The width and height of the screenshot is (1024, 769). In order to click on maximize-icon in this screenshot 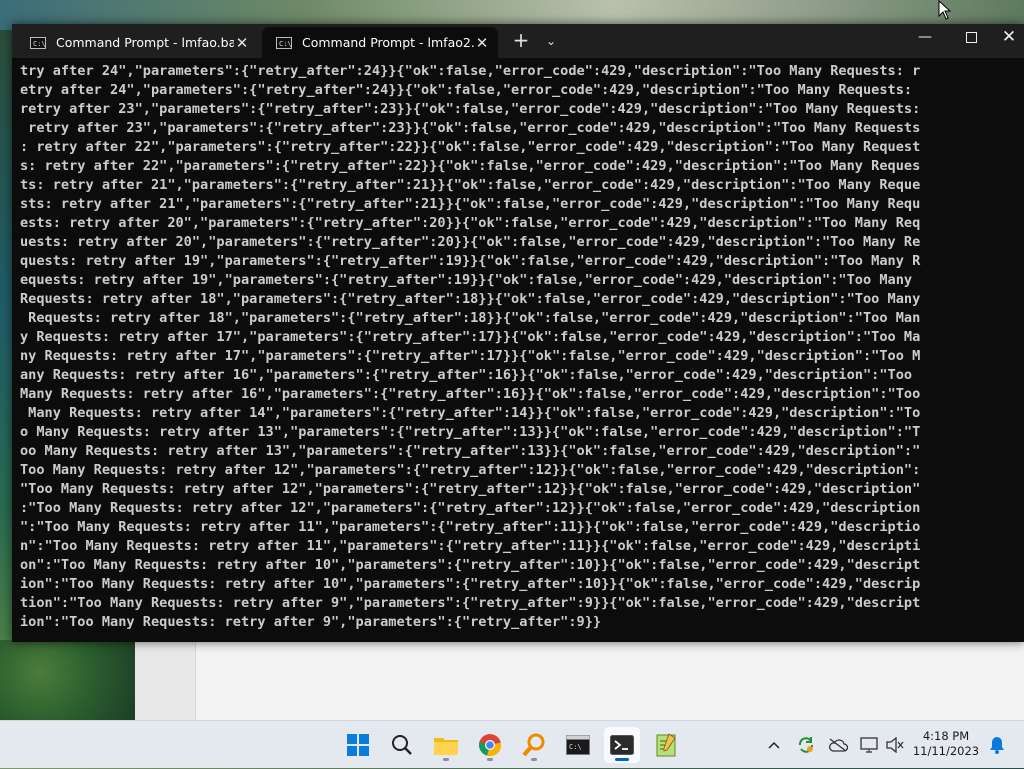, I will do `click(971, 37)`.